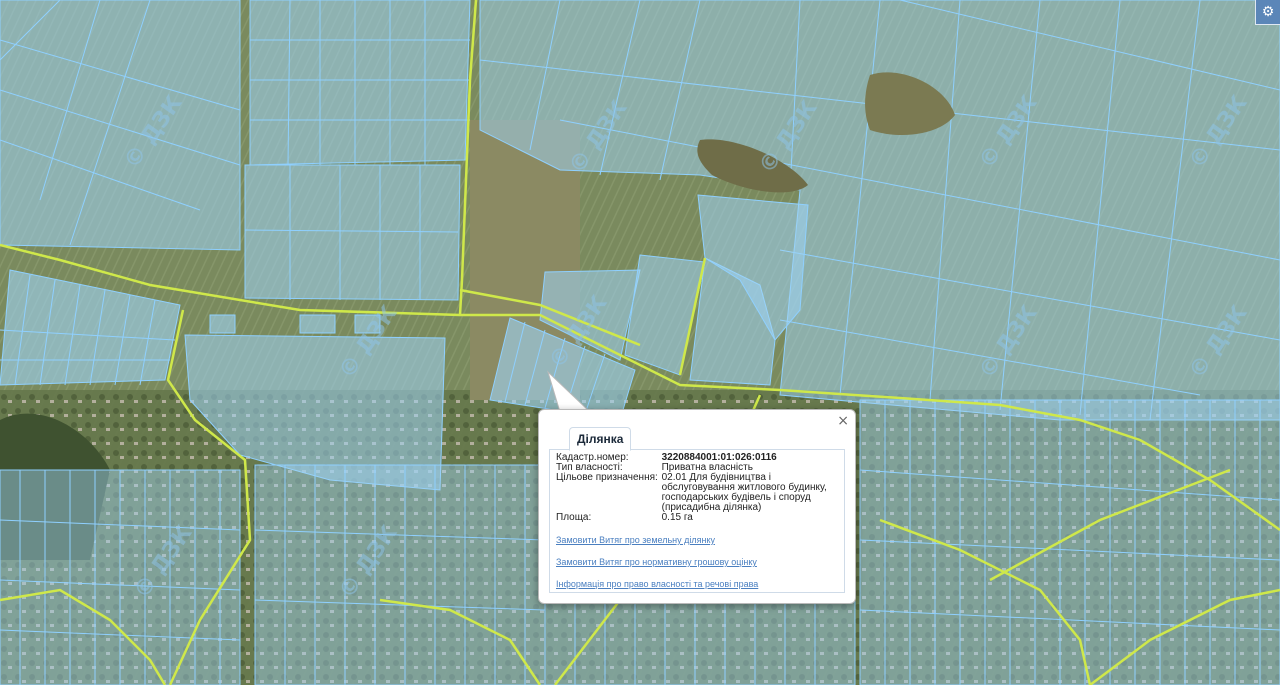  Describe the element at coordinates (697, 518) in the screenshot. I see `info-row-area: Площа: 0.15 га` at that location.